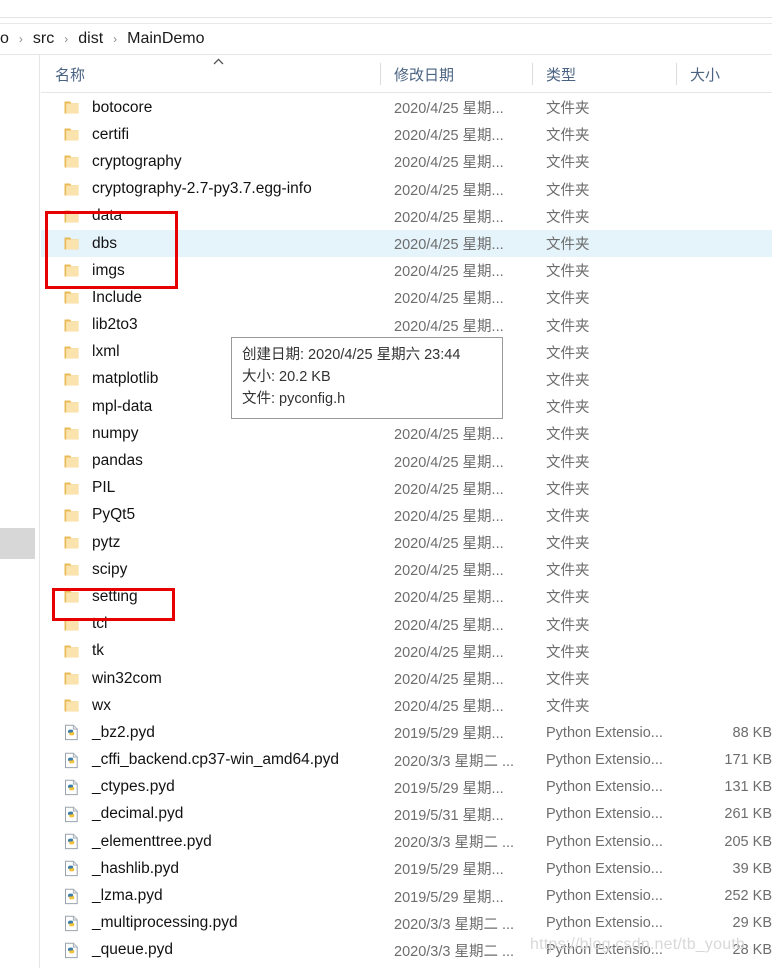 Image resolution: width=772 pixels, height=968 pixels. I want to click on file-name-cell: cryptography-2.7-py3.7.egg-info, so click(210, 189).